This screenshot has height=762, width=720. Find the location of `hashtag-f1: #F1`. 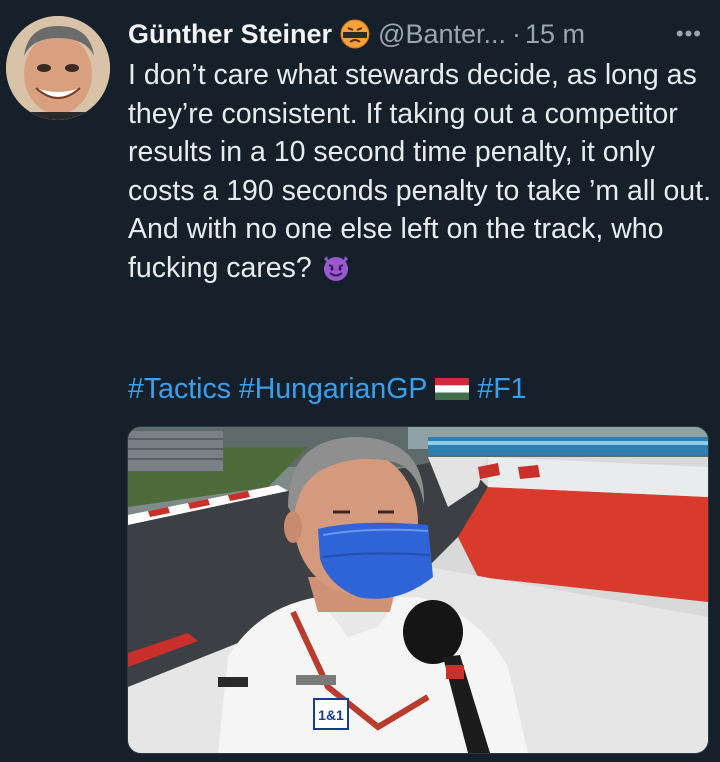

hashtag-f1: #F1 is located at coordinates (501, 389).